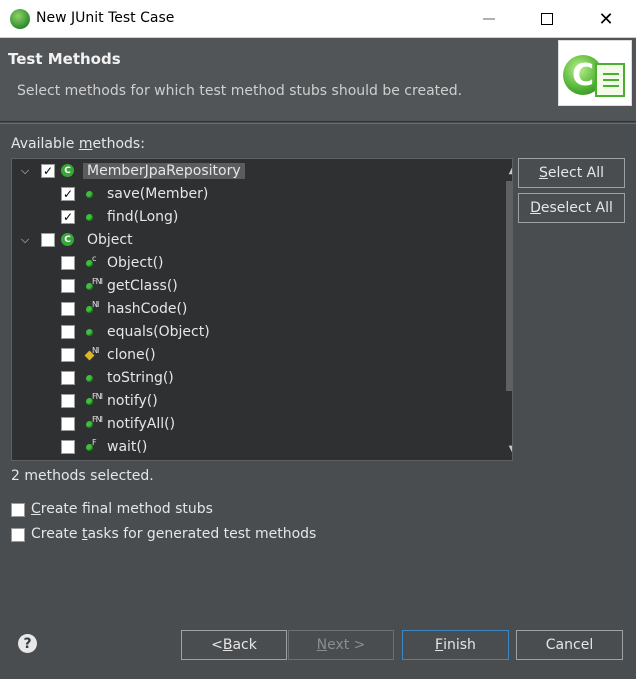 The image size is (636, 679). What do you see at coordinates (68, 447) in the screenshot?
I see `checkbox-wait` at bounding box center [68, 447].